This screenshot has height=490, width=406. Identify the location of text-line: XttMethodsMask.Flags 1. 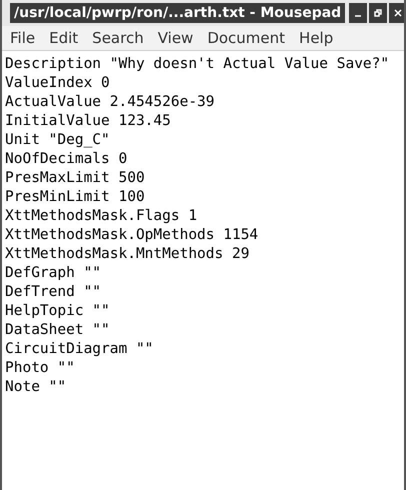
(101, 216).